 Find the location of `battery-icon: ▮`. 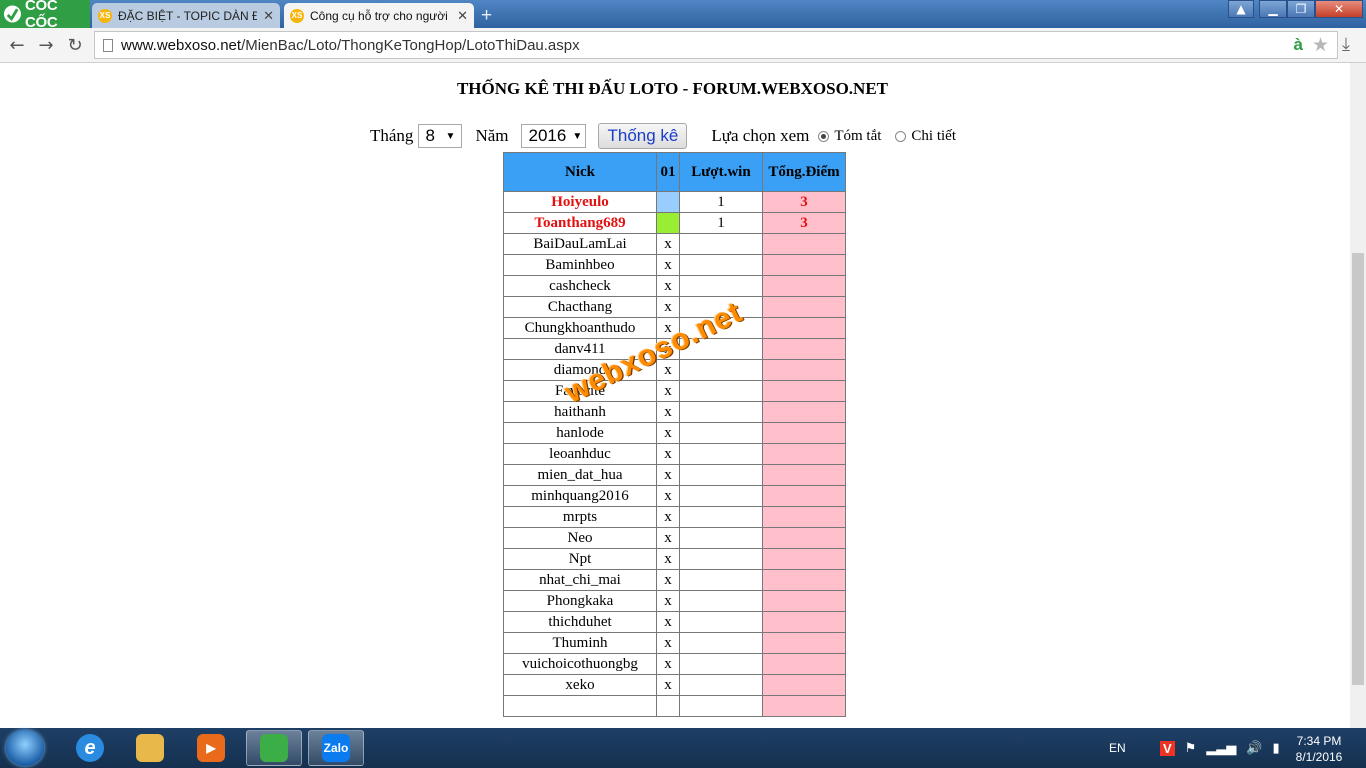

battery-icon: ▮ is located at coordinates (1276, 748).